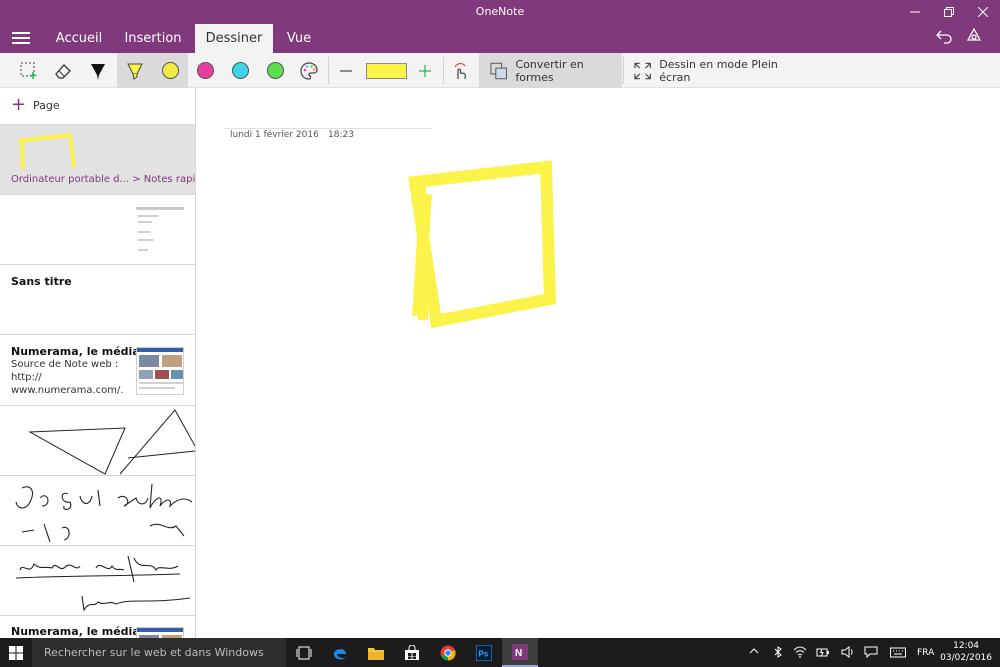 The image size is (1000, 667). I want to click on lasso-select-button, so click(29, 70).